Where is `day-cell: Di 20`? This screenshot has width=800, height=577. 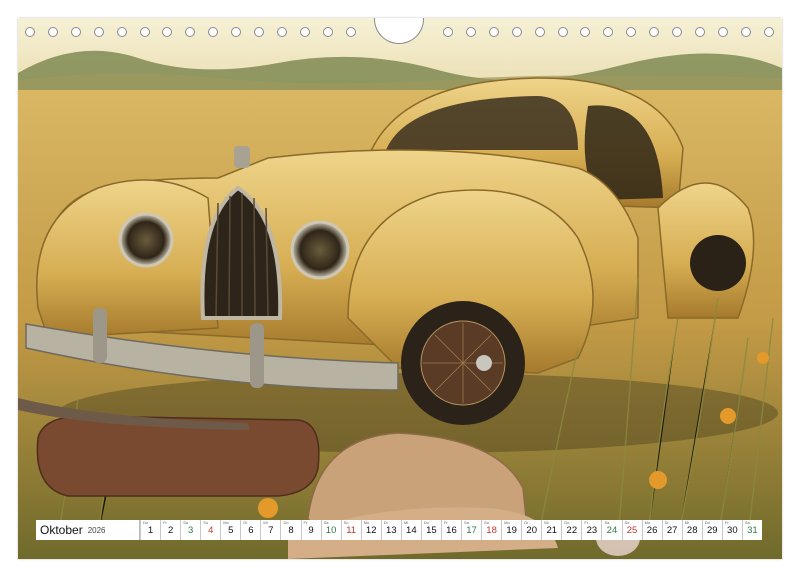
day-cell: Di 20 is located at coordinates (531, 530).